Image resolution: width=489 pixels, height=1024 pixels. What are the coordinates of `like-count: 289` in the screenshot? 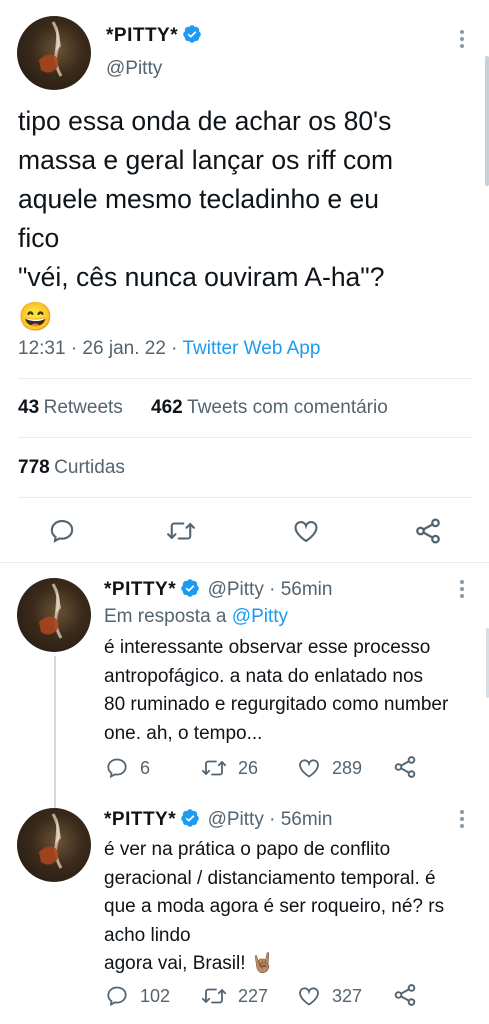 It's located at (347, 767).